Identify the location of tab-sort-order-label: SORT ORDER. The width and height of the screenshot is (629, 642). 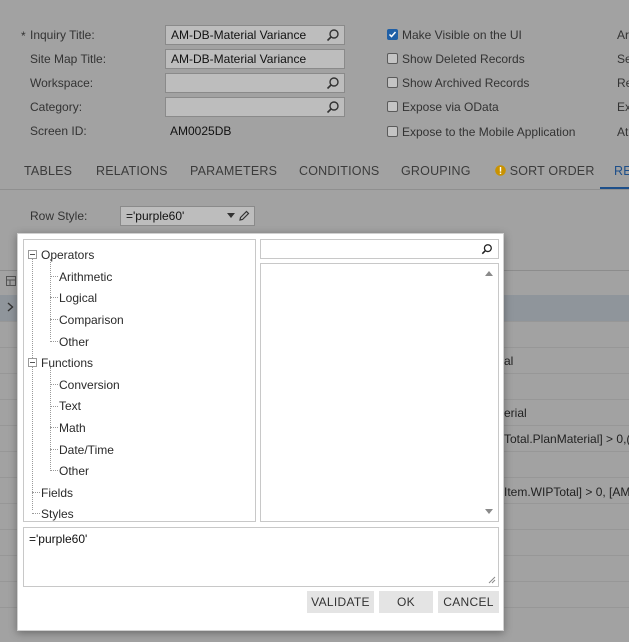
(552, 171).